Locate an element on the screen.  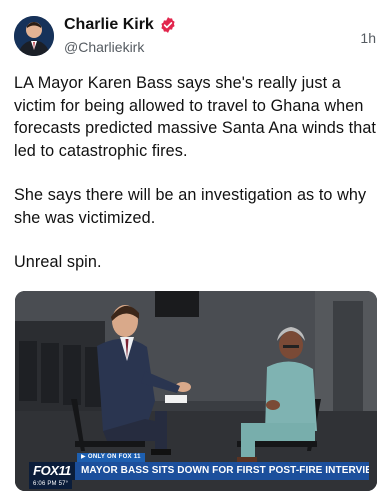
author-handle: @Charliekirk is located at coordinates (104, 47).